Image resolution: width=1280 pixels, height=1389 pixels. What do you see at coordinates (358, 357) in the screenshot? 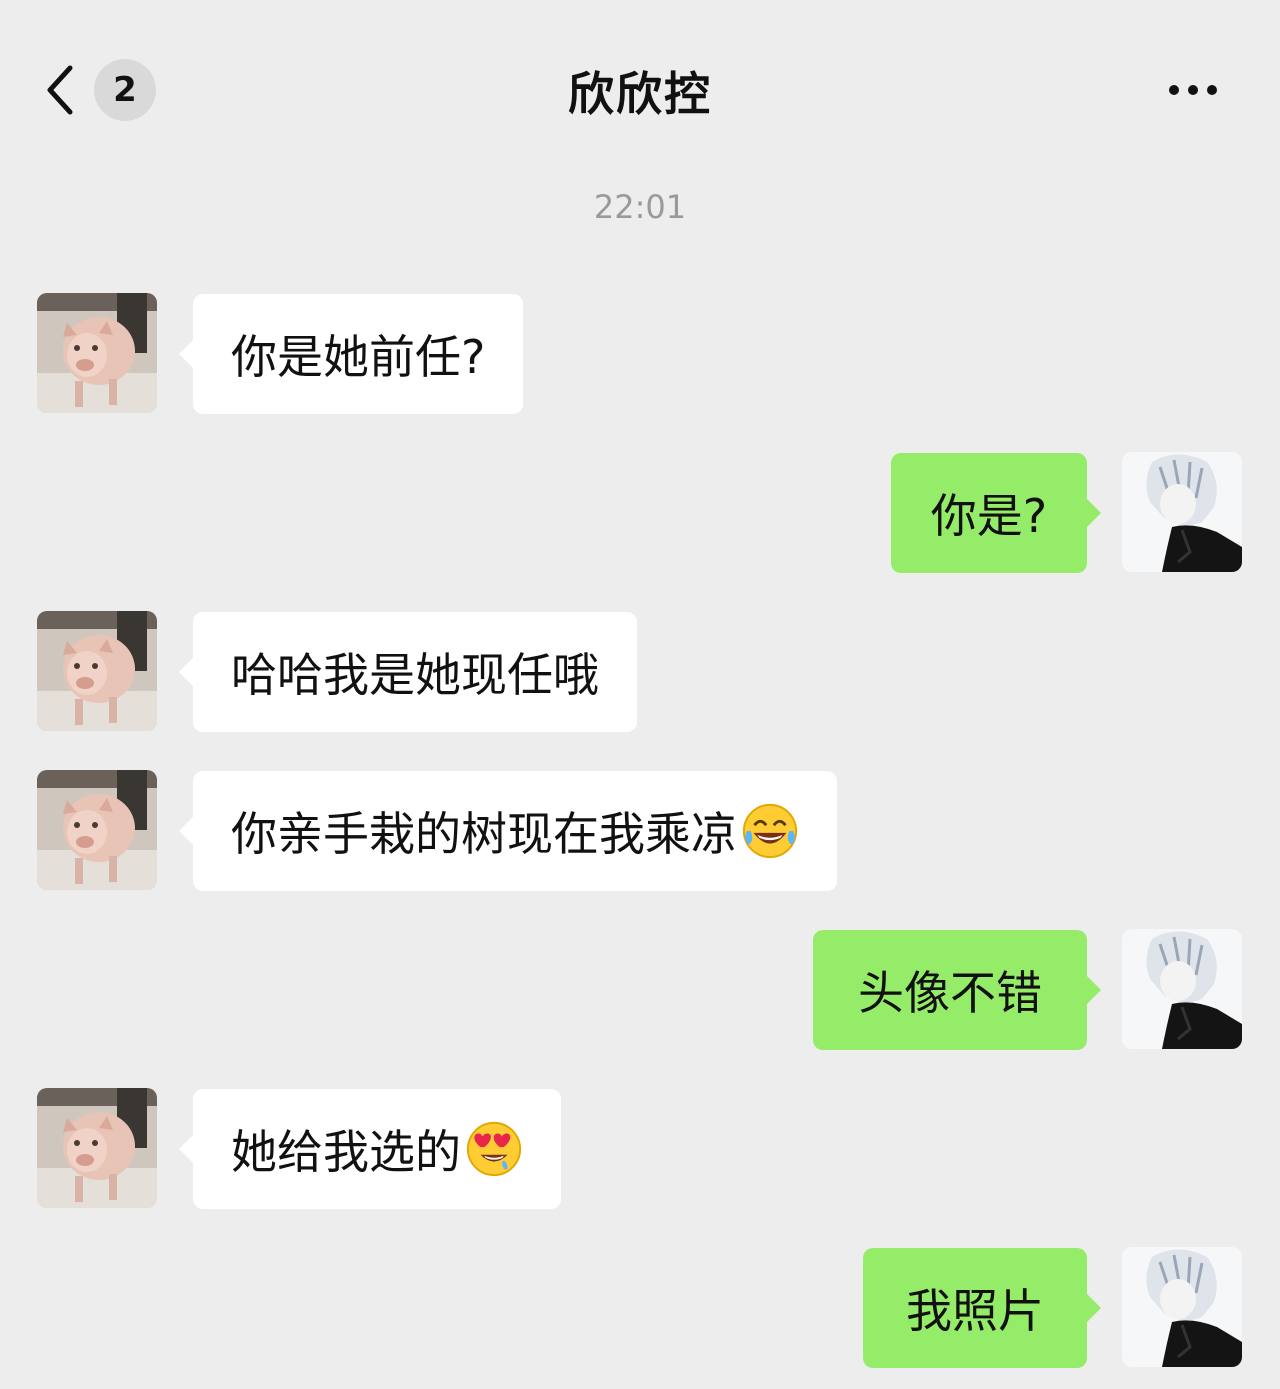
I see `message-text: 你是她前任?` at bounding box center [358, 357].